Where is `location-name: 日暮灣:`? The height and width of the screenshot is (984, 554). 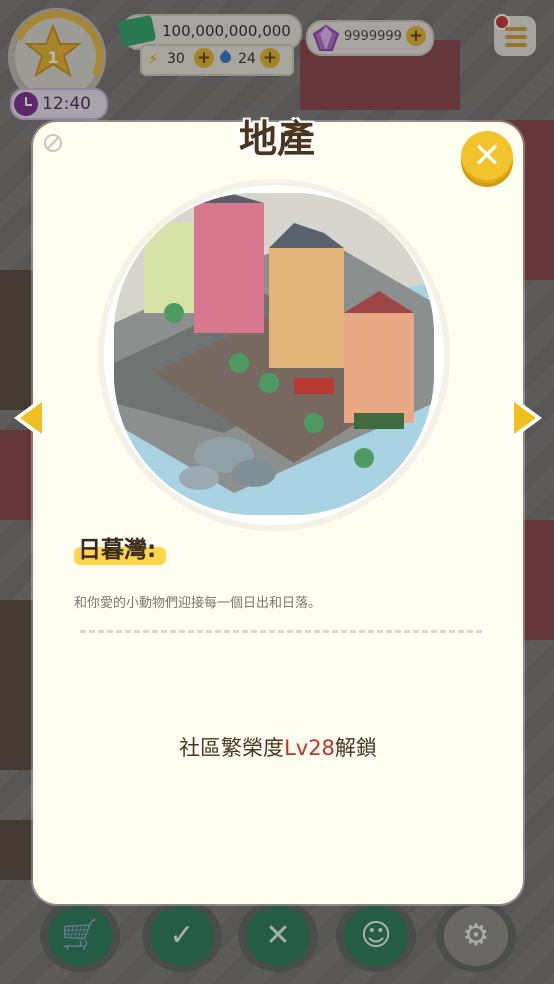
location-name: 日暮灣: is located at coordinates (117, 550).